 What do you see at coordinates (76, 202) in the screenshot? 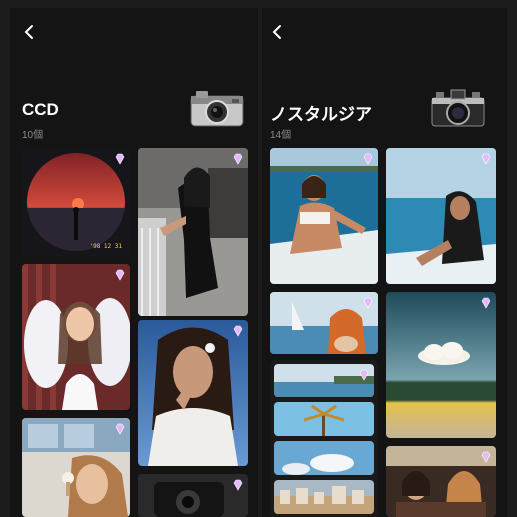
I see `sunset-circle-photo: '98 12 31` at bounding box center [76, 202].